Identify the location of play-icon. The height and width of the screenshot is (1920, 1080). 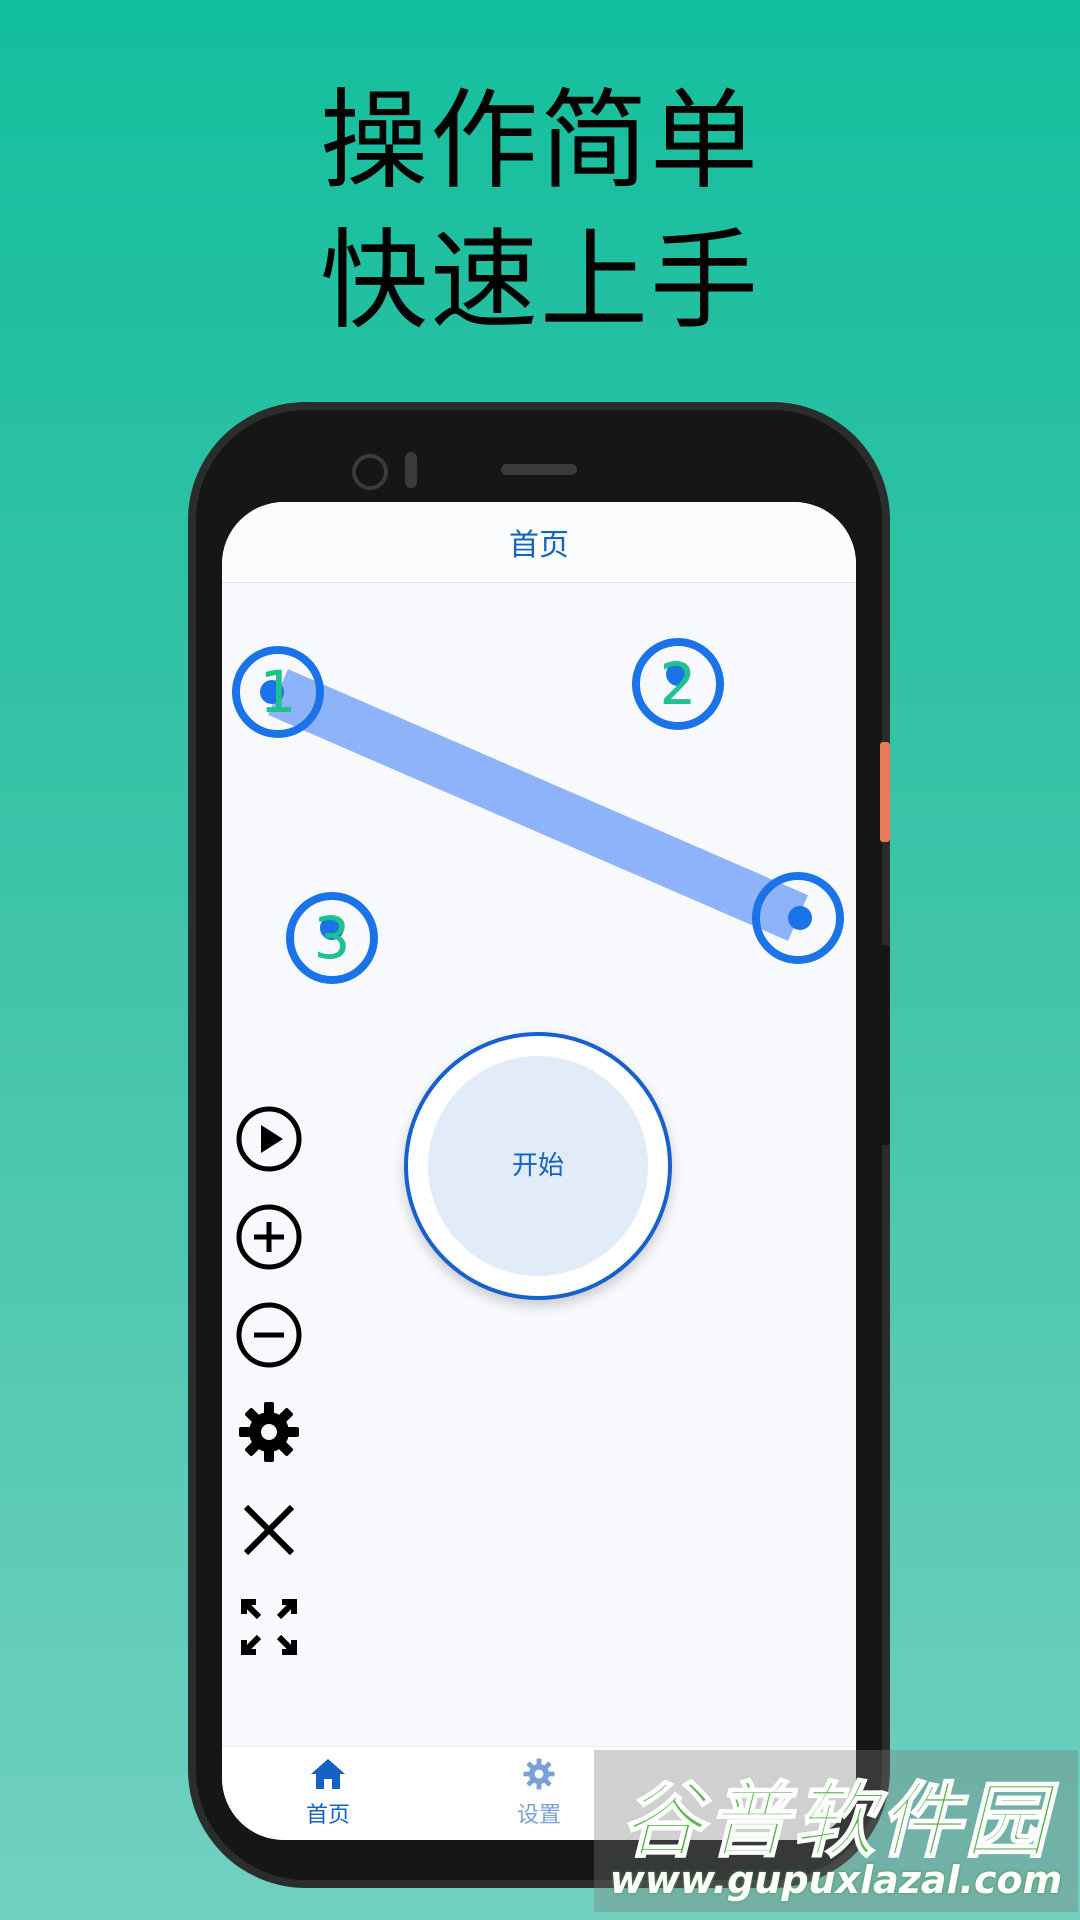
(269, 1139).